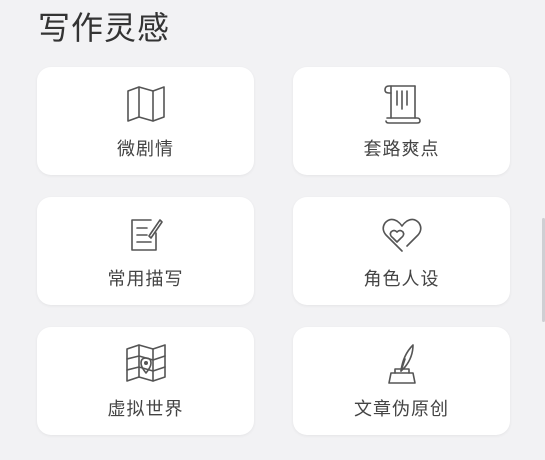 This screenshot has height=460, width=545. Describe the element at coordinates (145, 279) in the screenshot. I see `card-label: 常用描写` at that location.